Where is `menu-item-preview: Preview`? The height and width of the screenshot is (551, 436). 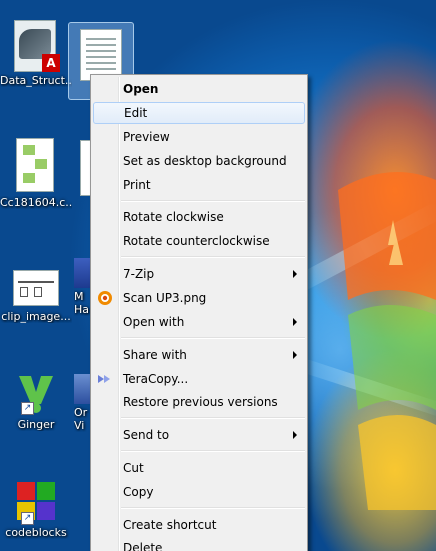
menu-item-preview: Preview is located at coordinates (199, 137).